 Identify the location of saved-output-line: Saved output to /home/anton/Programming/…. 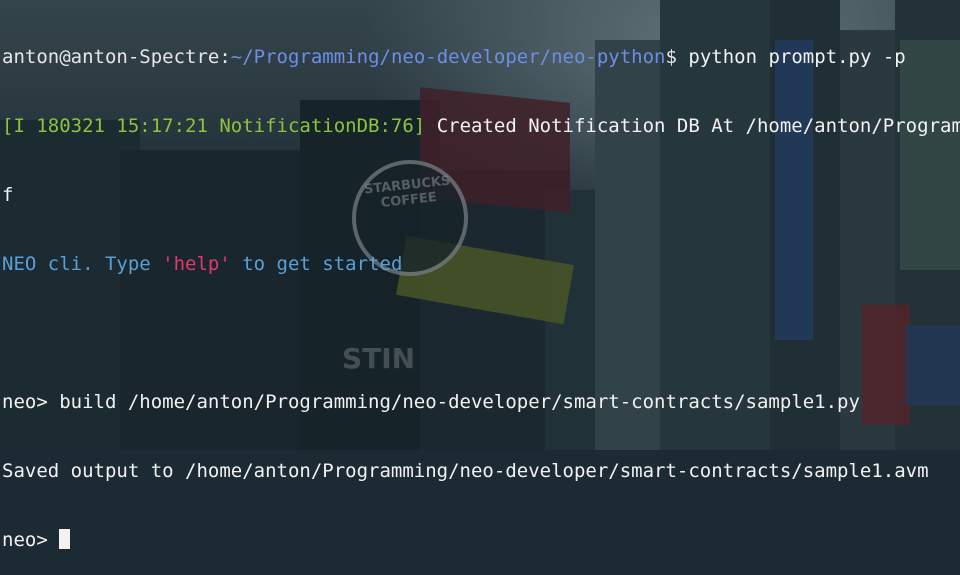
(465, 471).